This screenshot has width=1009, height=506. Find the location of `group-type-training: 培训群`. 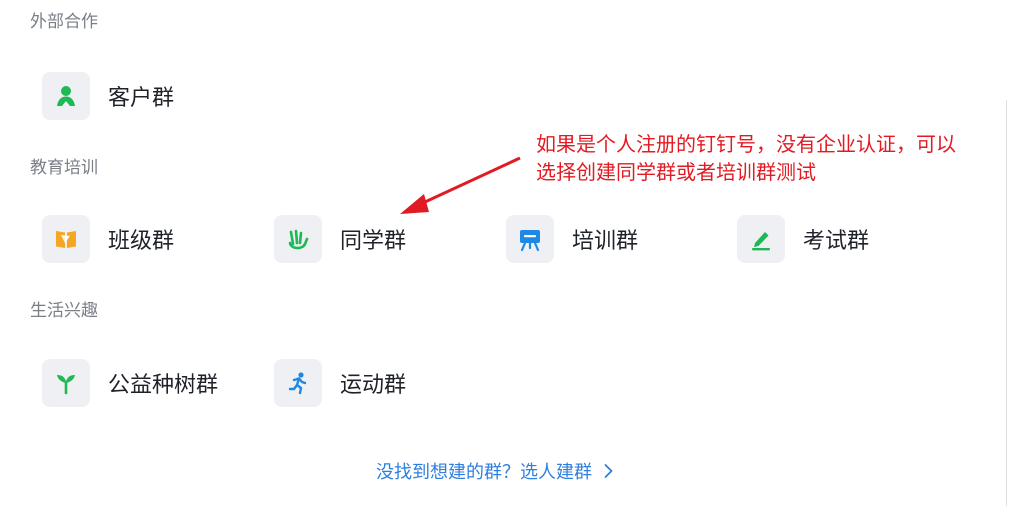

group-type-training: 培训群 is located at coordinates (572, 239).